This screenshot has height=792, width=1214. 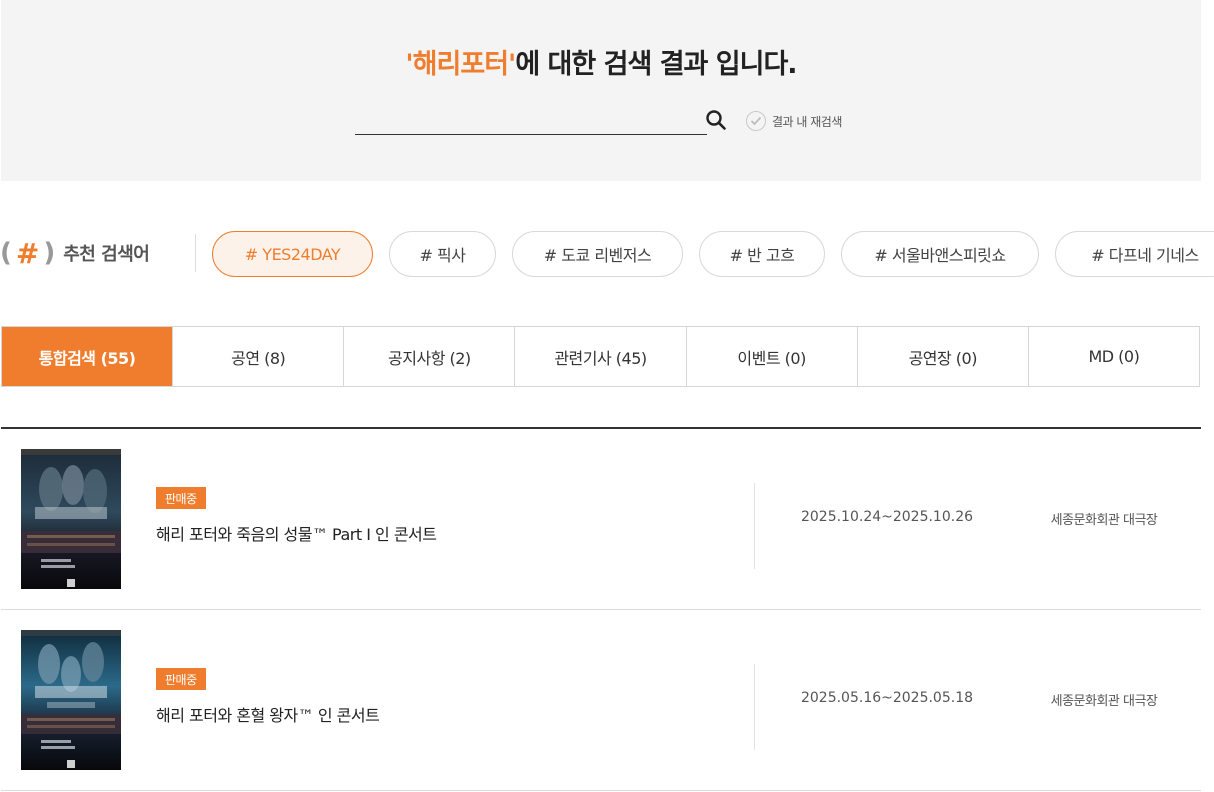 I want to click on tab-articles: 관련기사 (45), so click(x=599, y=356).